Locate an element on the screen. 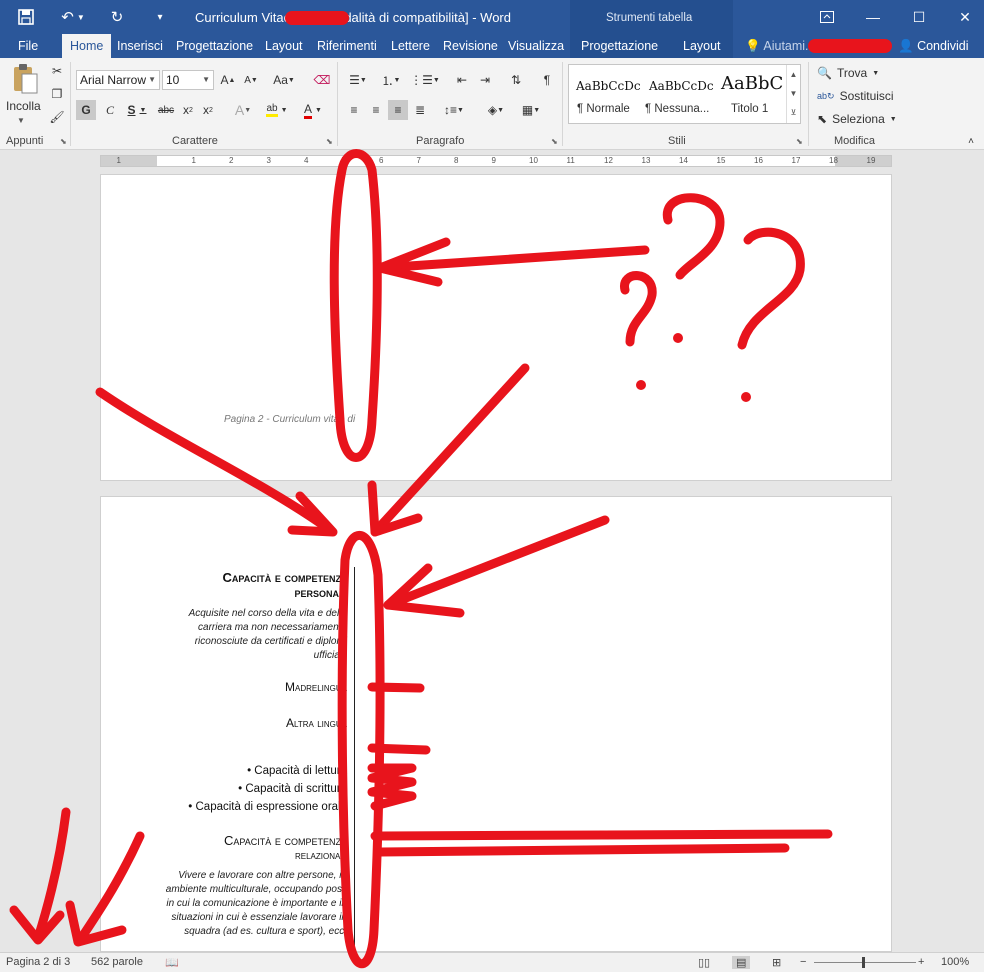 The image size is (984, 972). tab-home: Home is located at coordinates (87, 46).